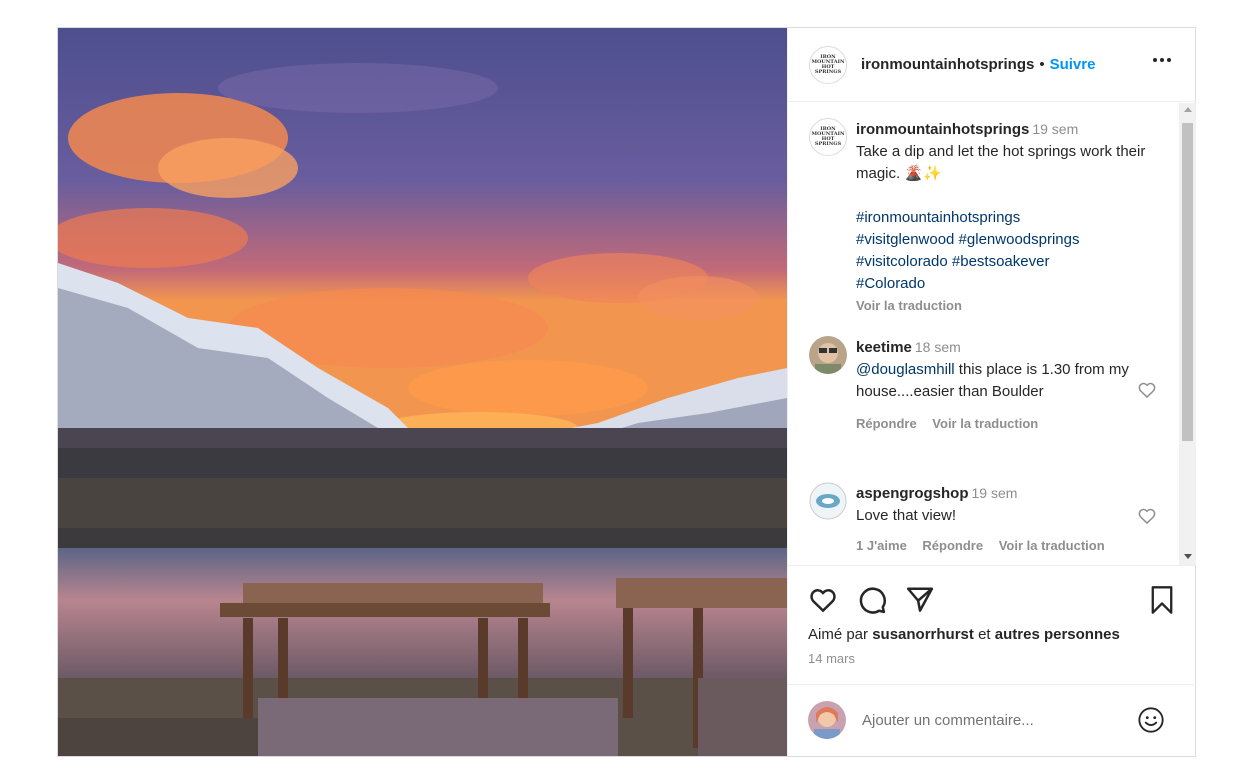 The width and height of the screenshot is (1250, 784). I want to click on post-date: 14 mars, so click(831, 658).